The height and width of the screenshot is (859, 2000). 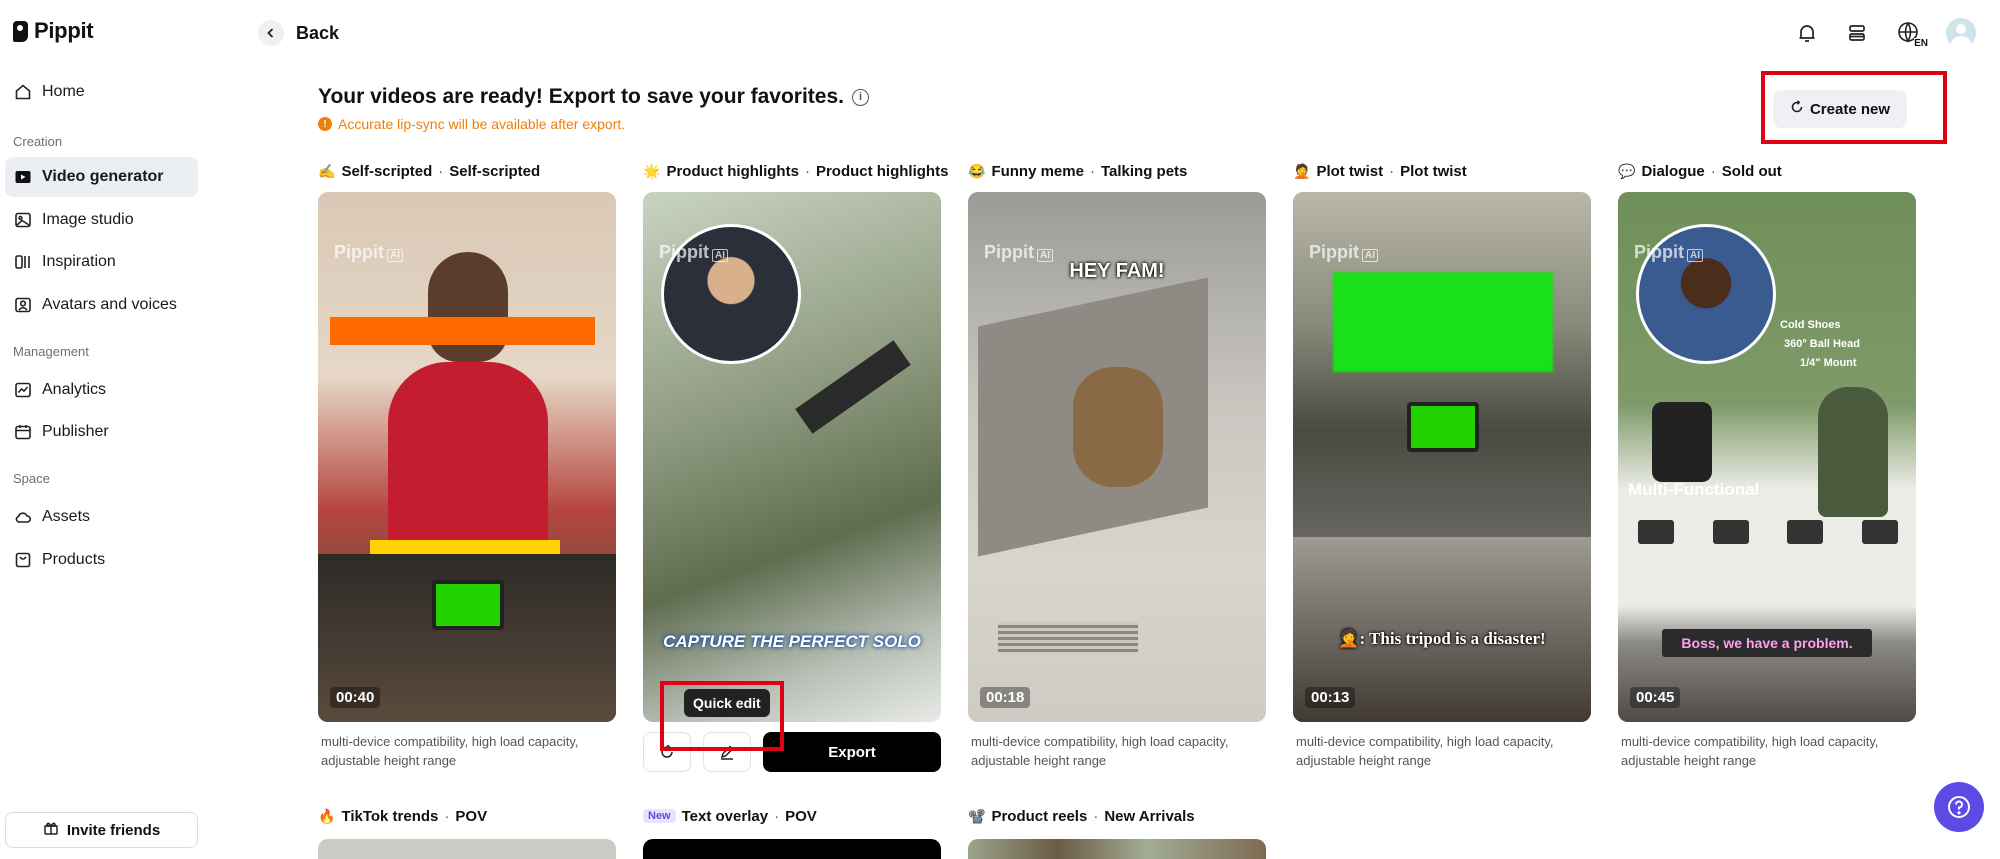 I want to click on card-style: New Arrivals, so click(x=1149, y=816).